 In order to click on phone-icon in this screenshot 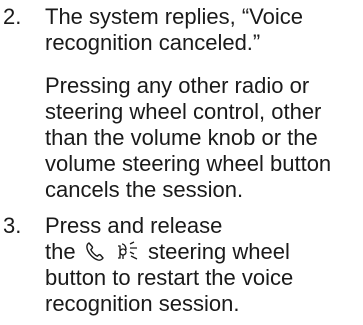, I will do `click(95, 251)`.